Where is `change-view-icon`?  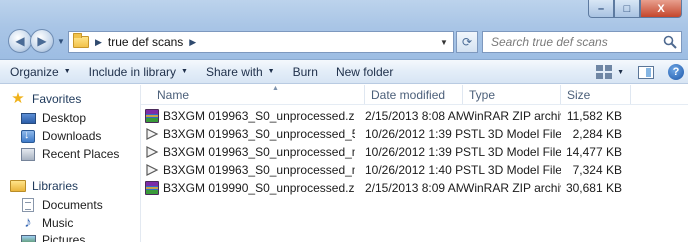 change-view-icon is located at coordinates (604, 72).